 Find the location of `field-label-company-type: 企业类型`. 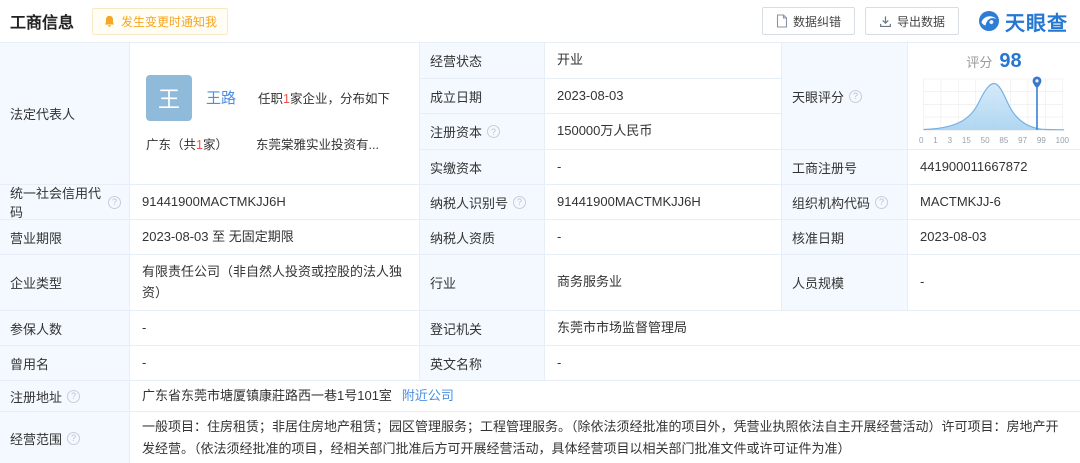

field-label-company-type: 企业类型 is located at coordinates (64, 282).